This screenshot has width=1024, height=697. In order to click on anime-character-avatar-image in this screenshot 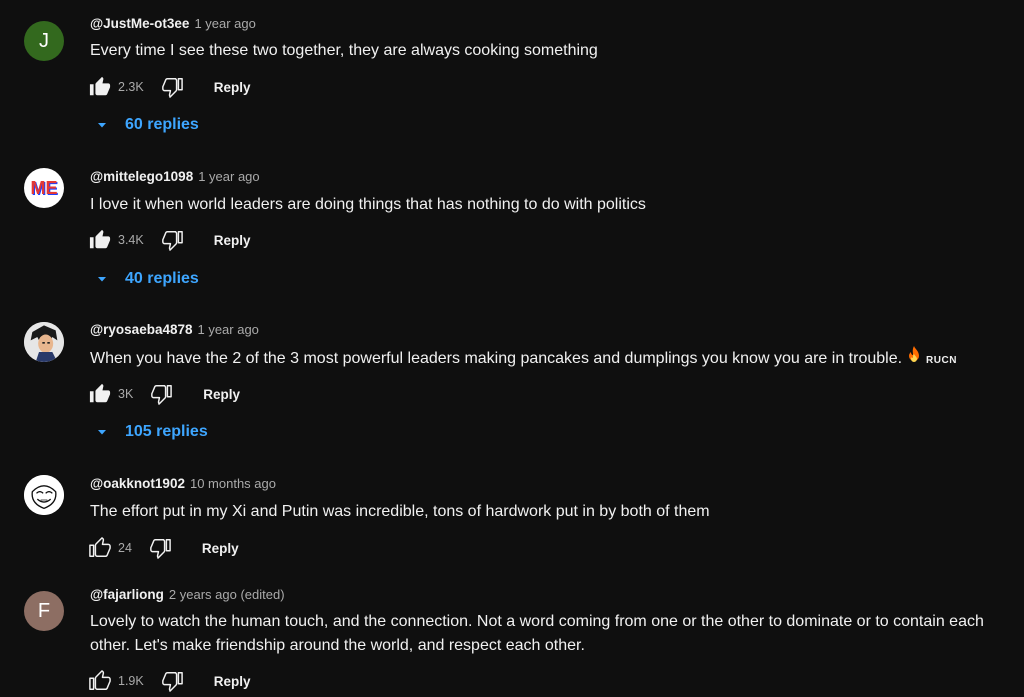, I will do `click(44, 342)`.